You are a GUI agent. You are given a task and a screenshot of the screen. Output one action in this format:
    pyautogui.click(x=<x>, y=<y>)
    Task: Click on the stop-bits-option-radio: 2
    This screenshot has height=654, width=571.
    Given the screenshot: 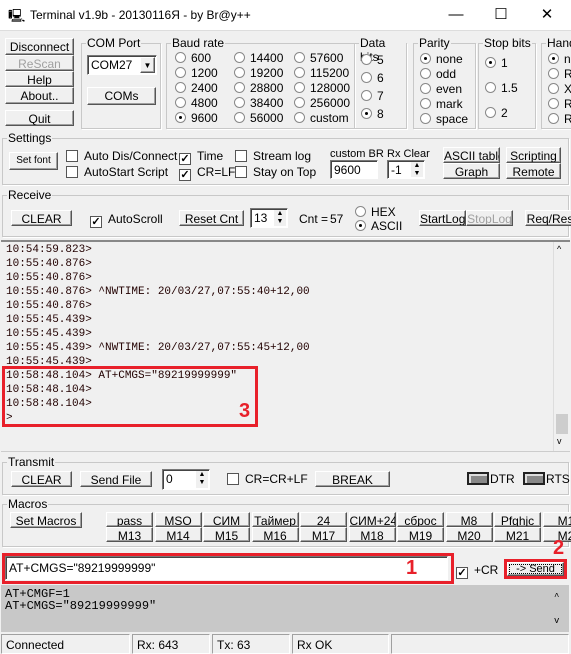 What is the action you would take?
    pyautogui.click(x=496, y=113)
    